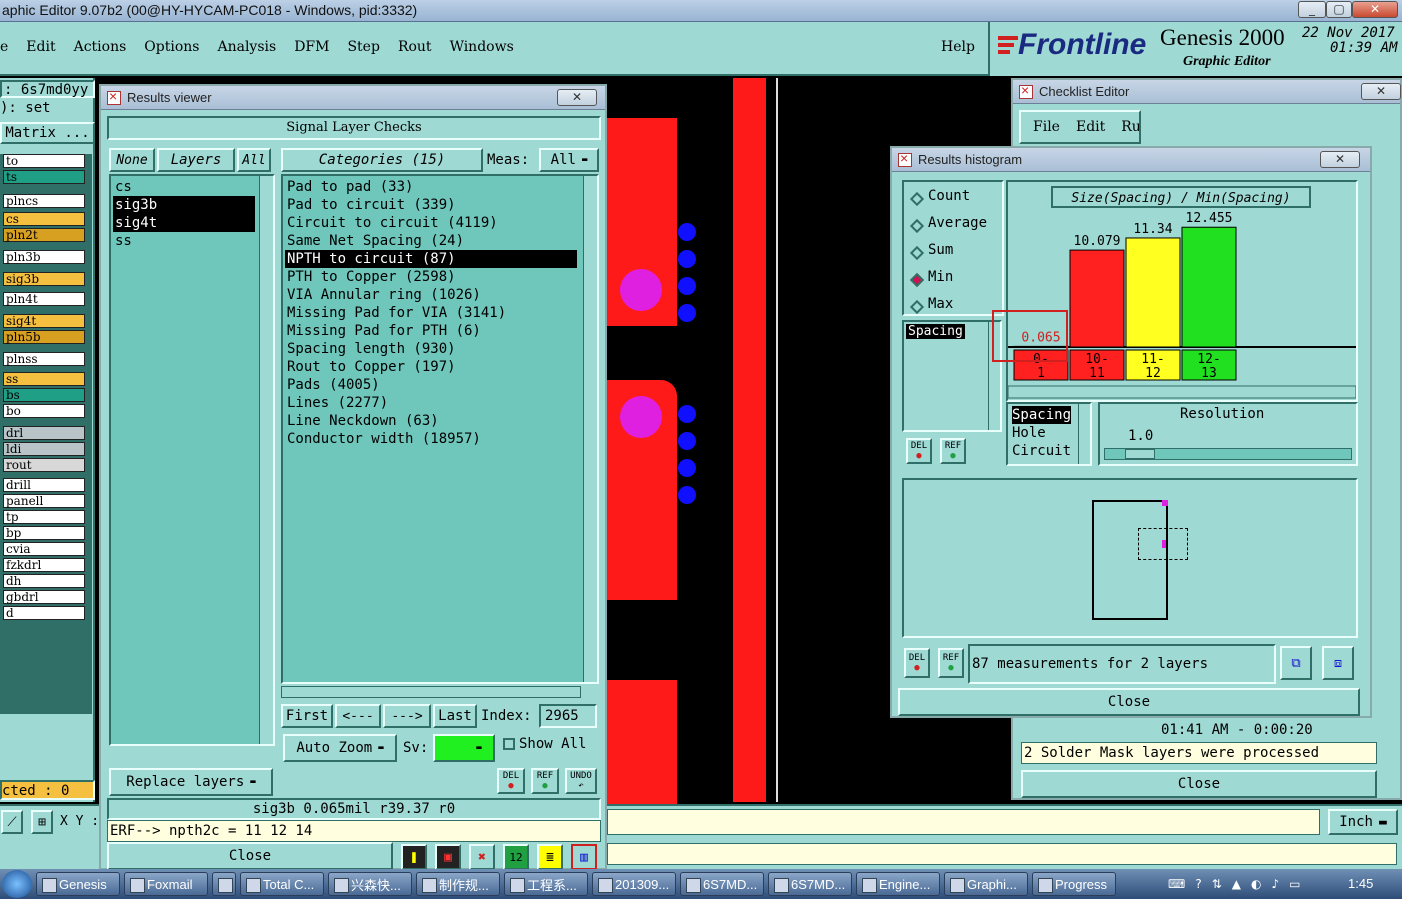 The image size is (1402, 899). Describe the element at coordinates (44, 433) in the screenshot. I see `layer-item-drl: drl` at that location.